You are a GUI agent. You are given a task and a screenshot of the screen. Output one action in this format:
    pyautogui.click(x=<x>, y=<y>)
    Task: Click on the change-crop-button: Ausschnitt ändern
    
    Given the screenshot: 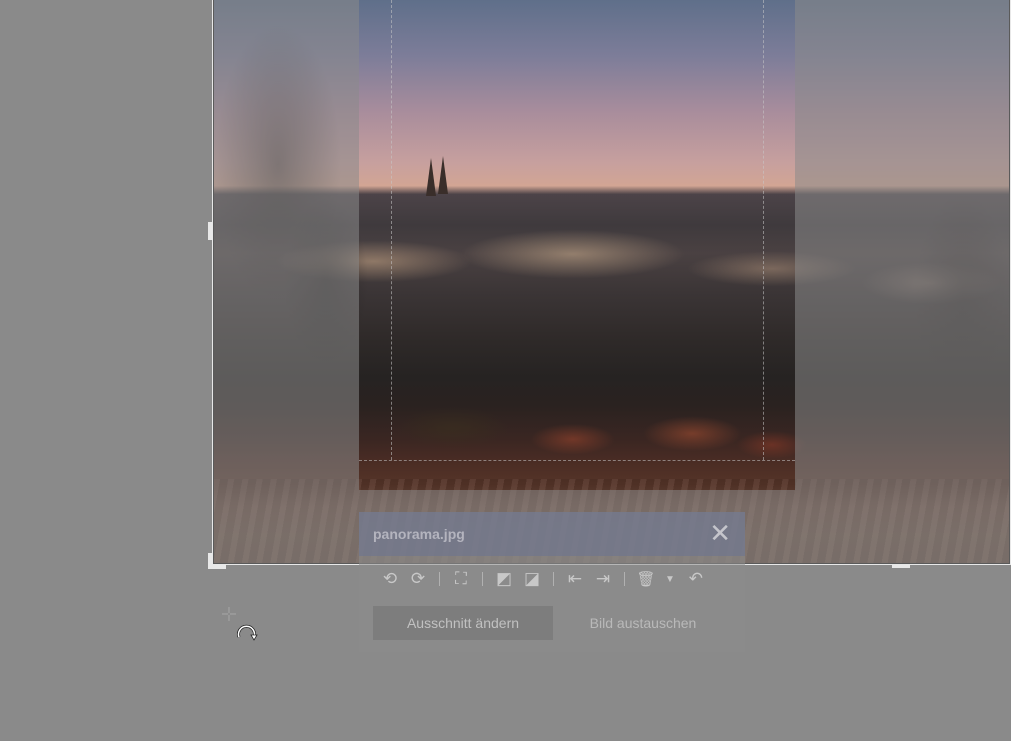 What is the action you would take?
    pyautogui.click(x=463, y=623)
    